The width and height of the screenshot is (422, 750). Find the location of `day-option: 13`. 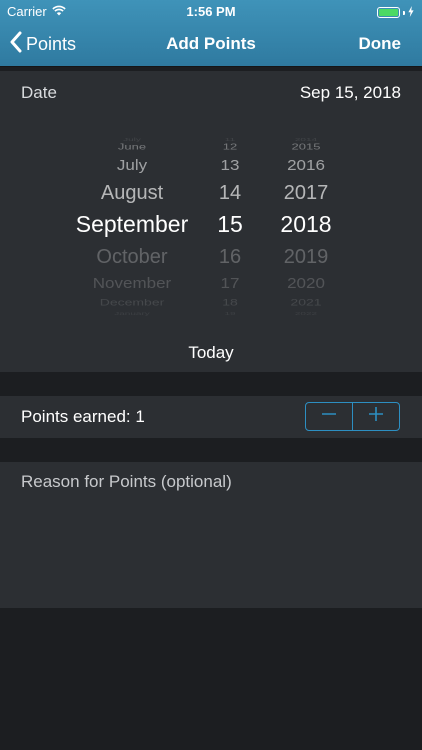

day-option: 13 is located at coordinates (230, 165).